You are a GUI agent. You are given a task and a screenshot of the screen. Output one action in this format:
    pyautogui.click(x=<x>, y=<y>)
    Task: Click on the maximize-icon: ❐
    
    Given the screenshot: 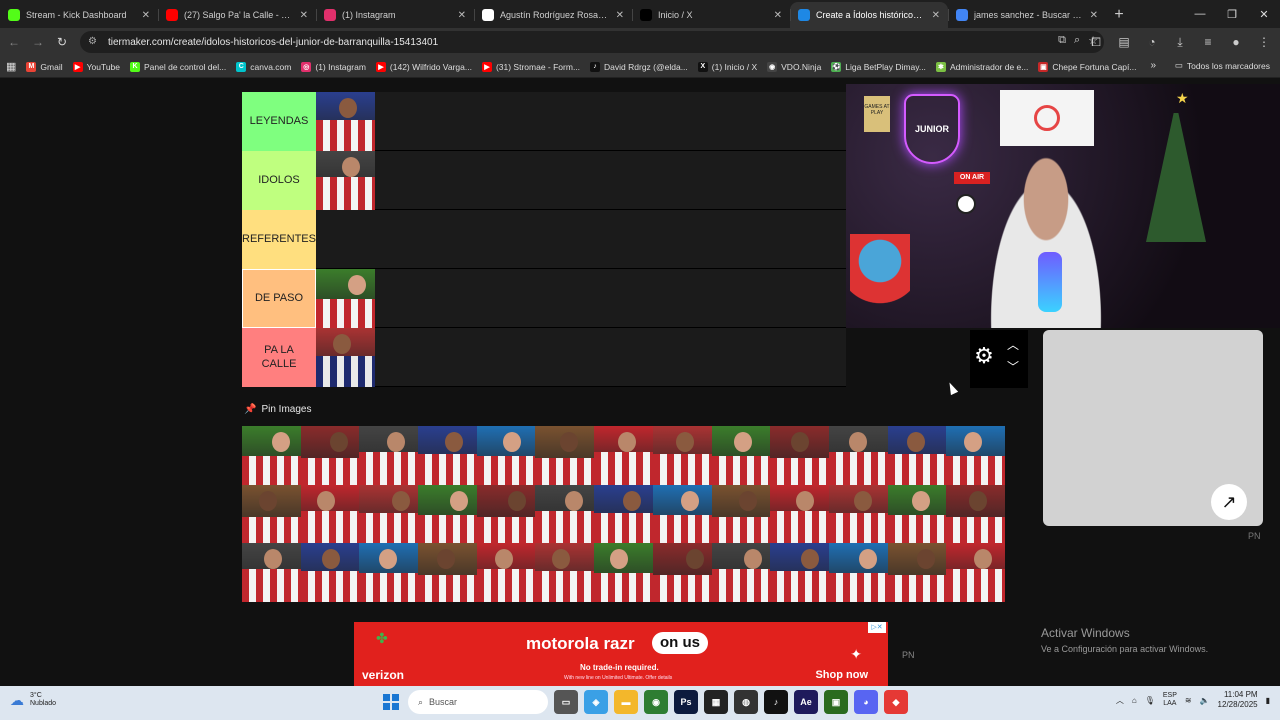 What is the action you would take?
    pyautogui.click(x=1232, y=14)
    